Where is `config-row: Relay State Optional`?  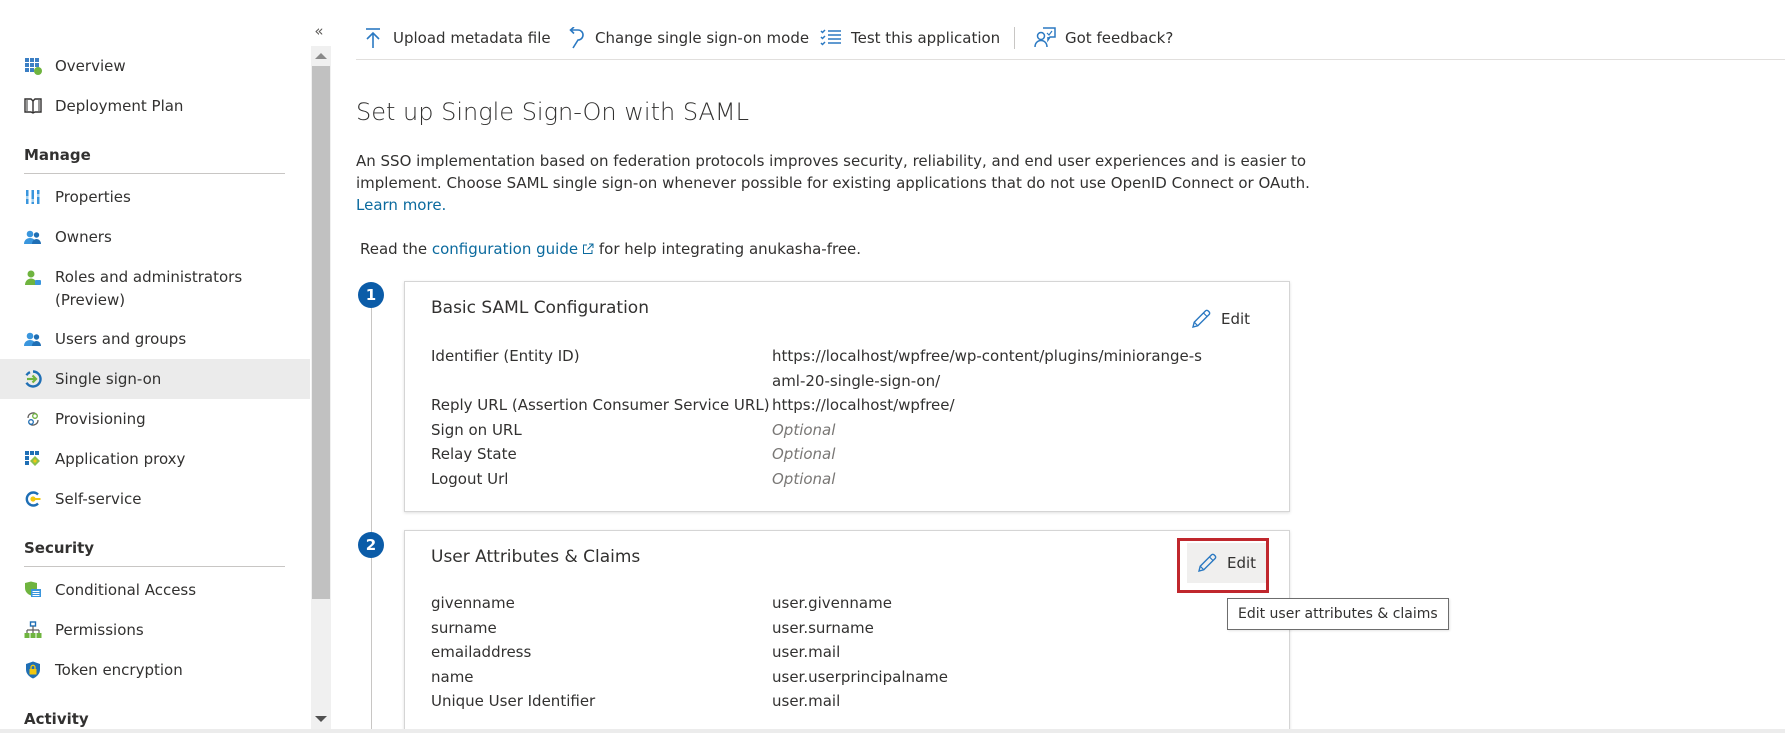 config-row: Relay State Optional is located at coordinates (851, 454).